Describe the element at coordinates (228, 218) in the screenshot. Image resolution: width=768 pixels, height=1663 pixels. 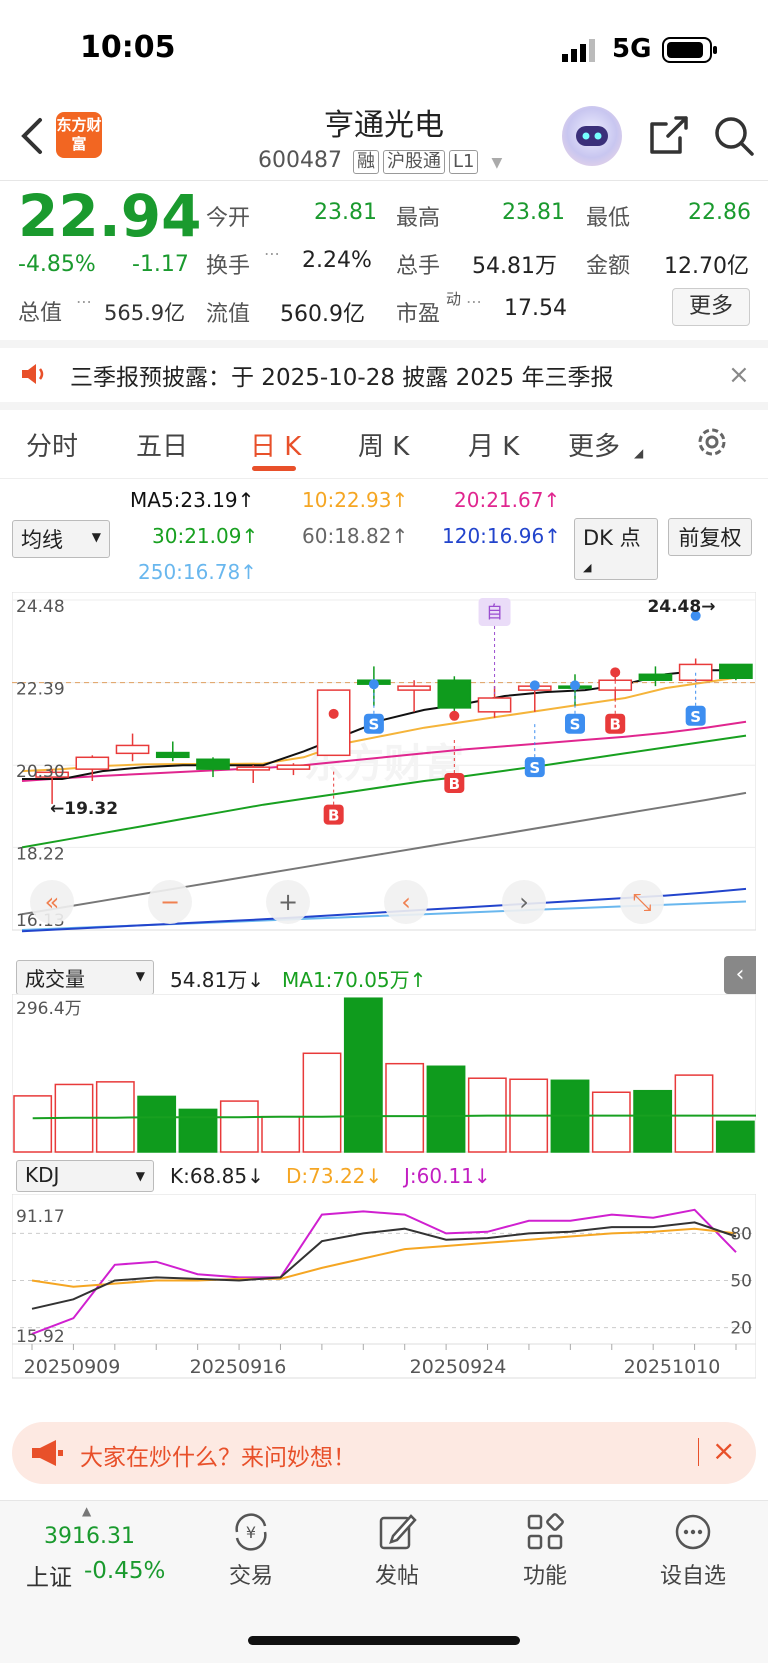
I see `open-label: 今开` at that location.